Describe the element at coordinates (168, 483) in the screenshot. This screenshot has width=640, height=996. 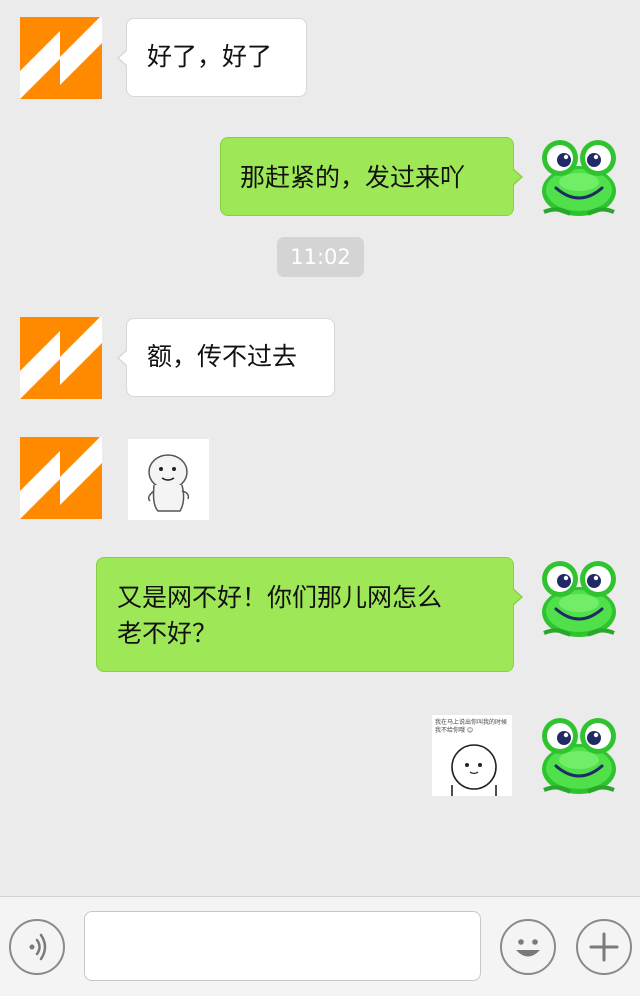
I see `cartoon-figure-icon` at that location.